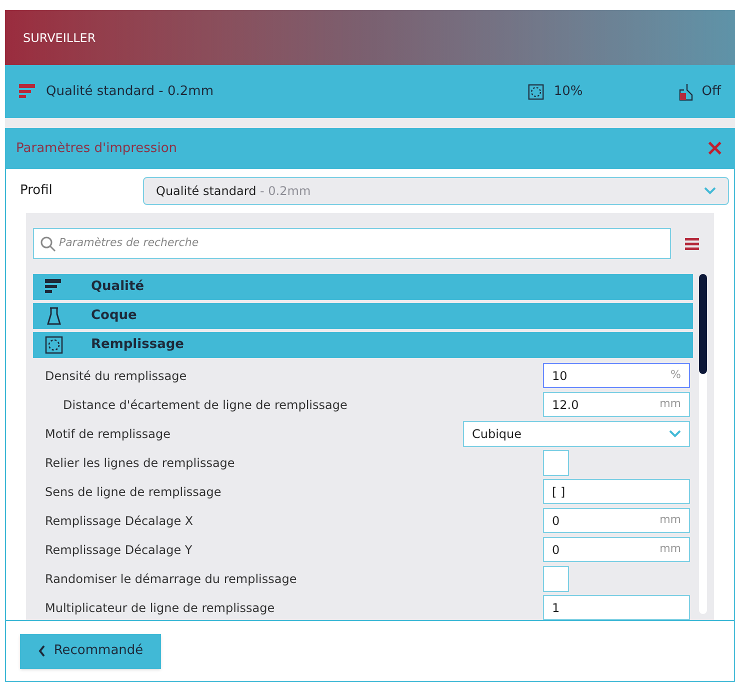  I want to click on summary-bar: Qualité standard - 0.2mm 10% Off, so click(370, 91).